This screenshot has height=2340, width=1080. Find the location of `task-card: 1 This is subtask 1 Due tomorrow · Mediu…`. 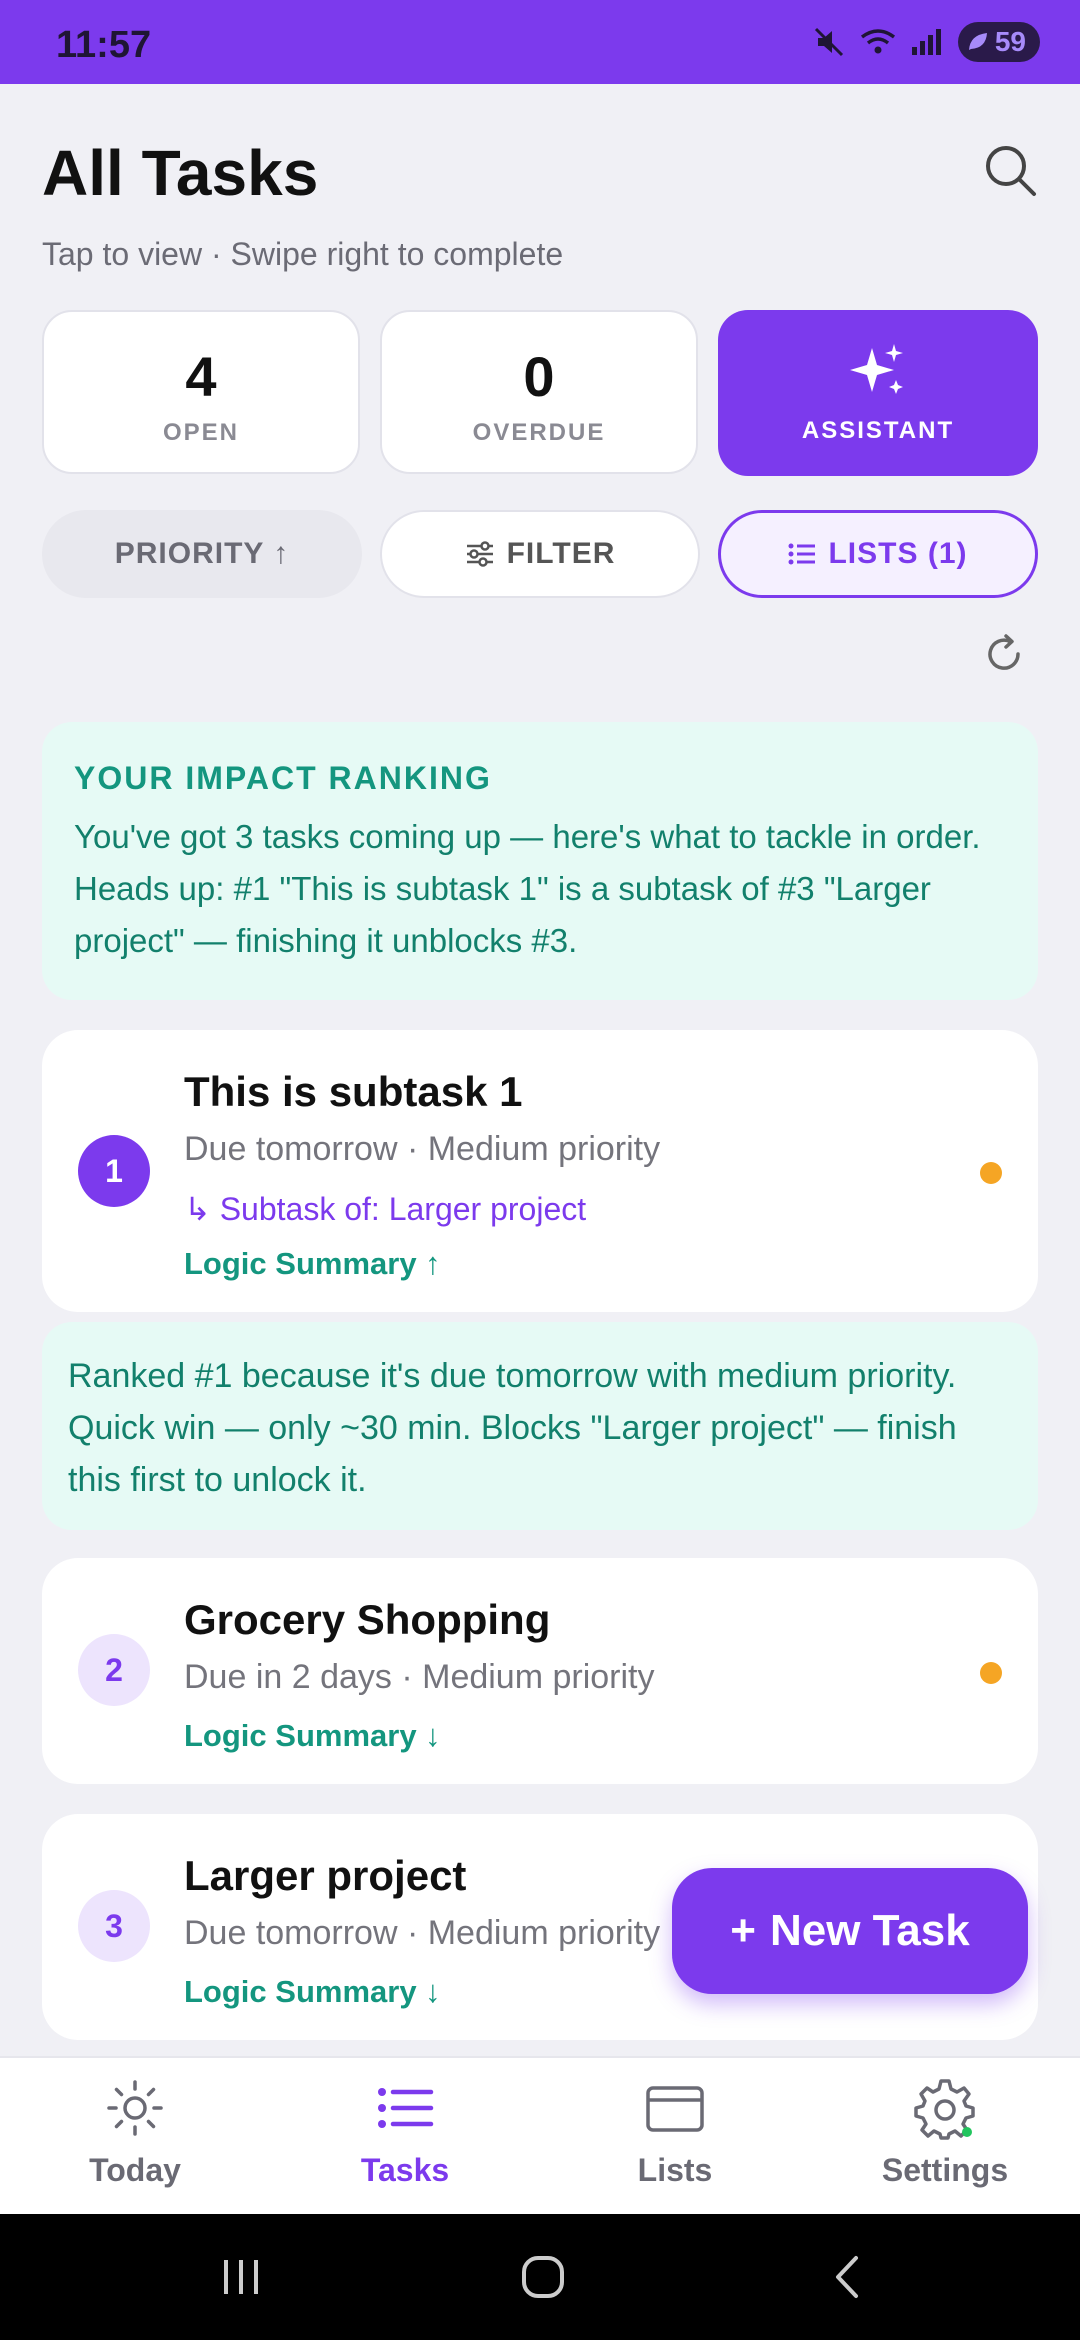

task-card: 1 This is subtask 1 Due tomorrow · Mediu… is located at coordinates (540, 1171).